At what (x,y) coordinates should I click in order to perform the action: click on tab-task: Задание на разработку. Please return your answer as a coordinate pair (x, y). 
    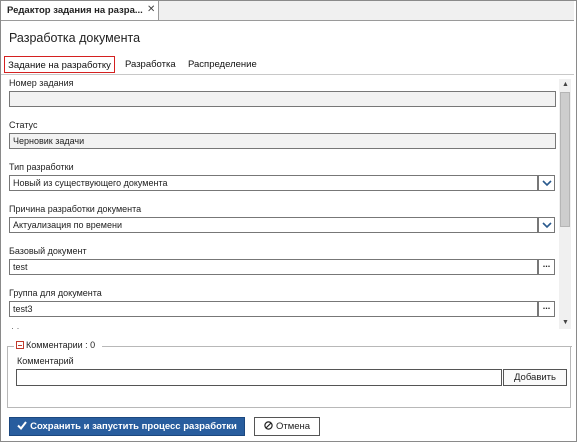
    Looking at the image, I should click on (59, 64).